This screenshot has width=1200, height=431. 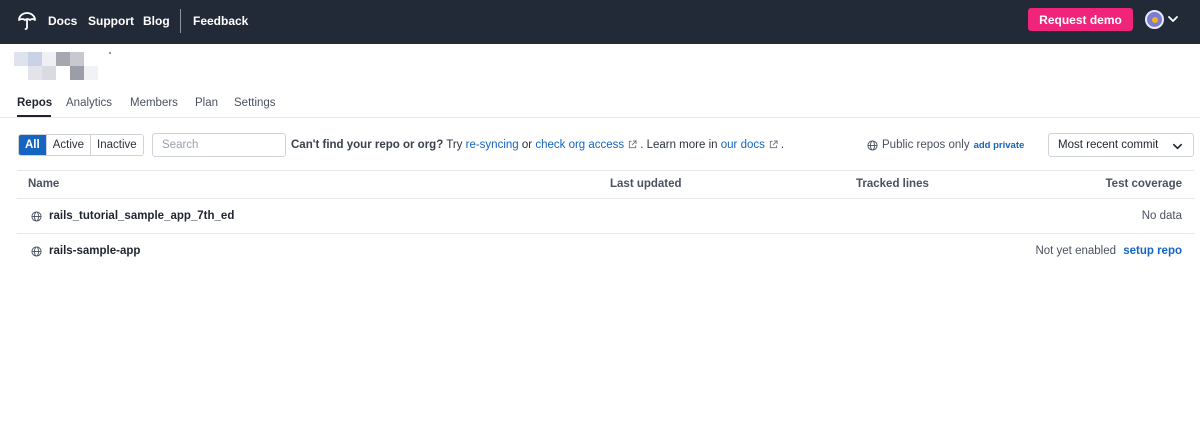 I want to click on nav-docs-link: Docs, so click(x=62, y=21).